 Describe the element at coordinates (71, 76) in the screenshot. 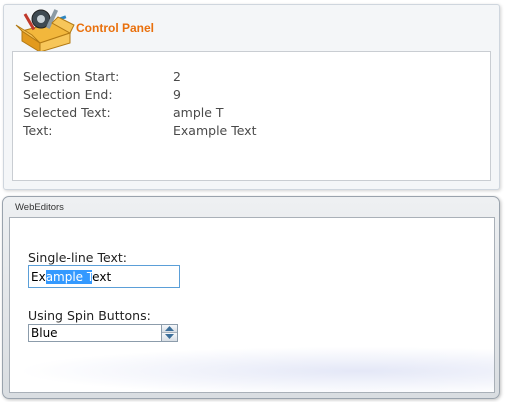

I see `selection-start-label: Selection Start:` at that location.